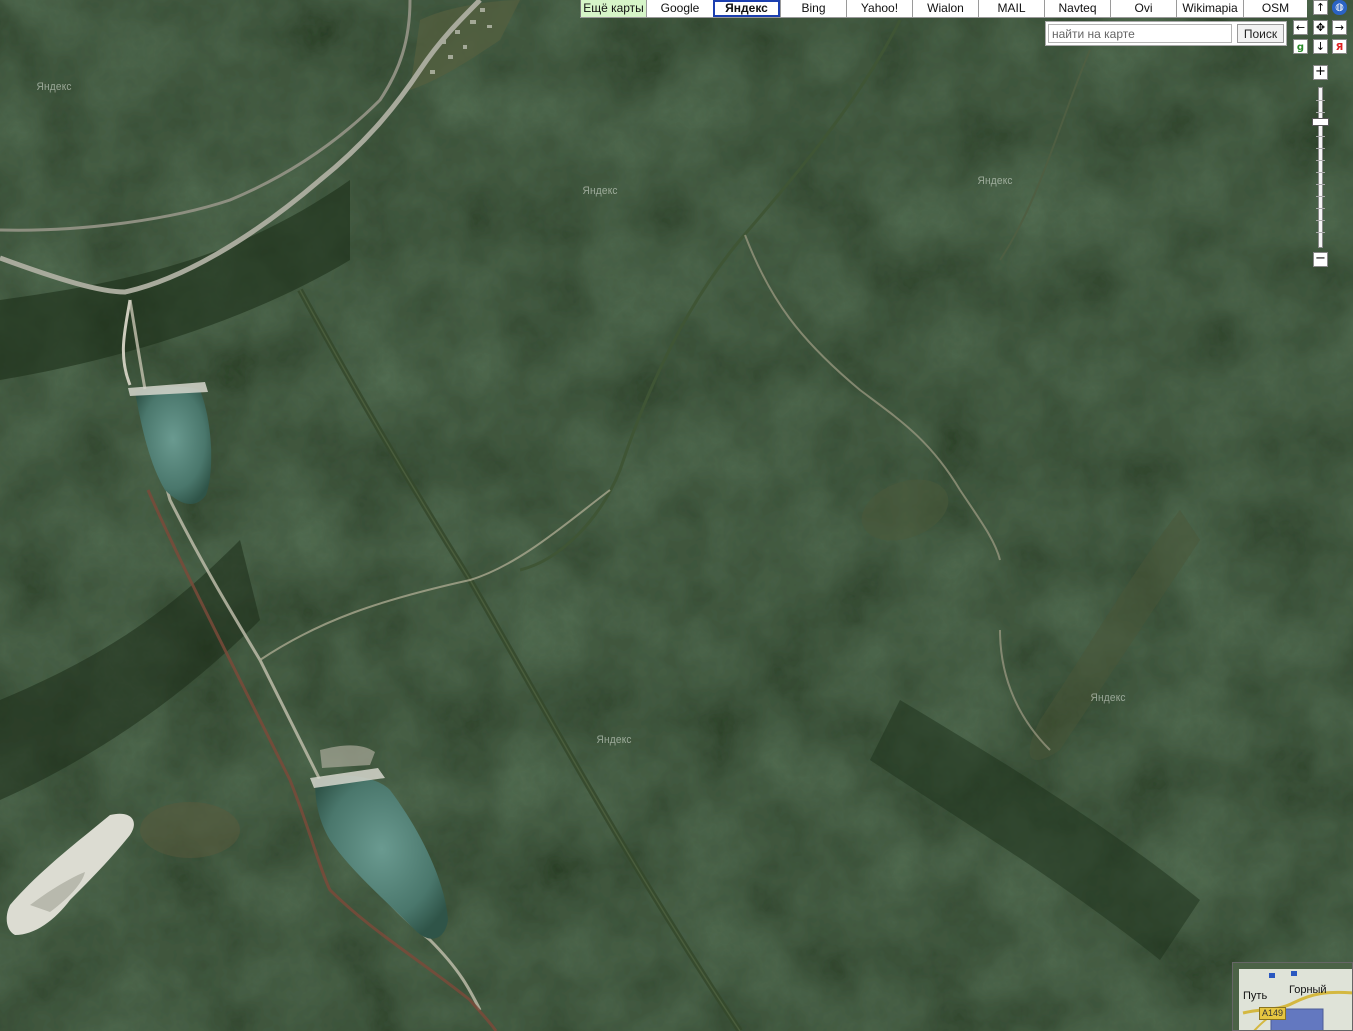 Image resolution: width=1353 pixels, height=1031 pixels. I want to click on provider-more-maps: Ещё карты, so click(613, 8).